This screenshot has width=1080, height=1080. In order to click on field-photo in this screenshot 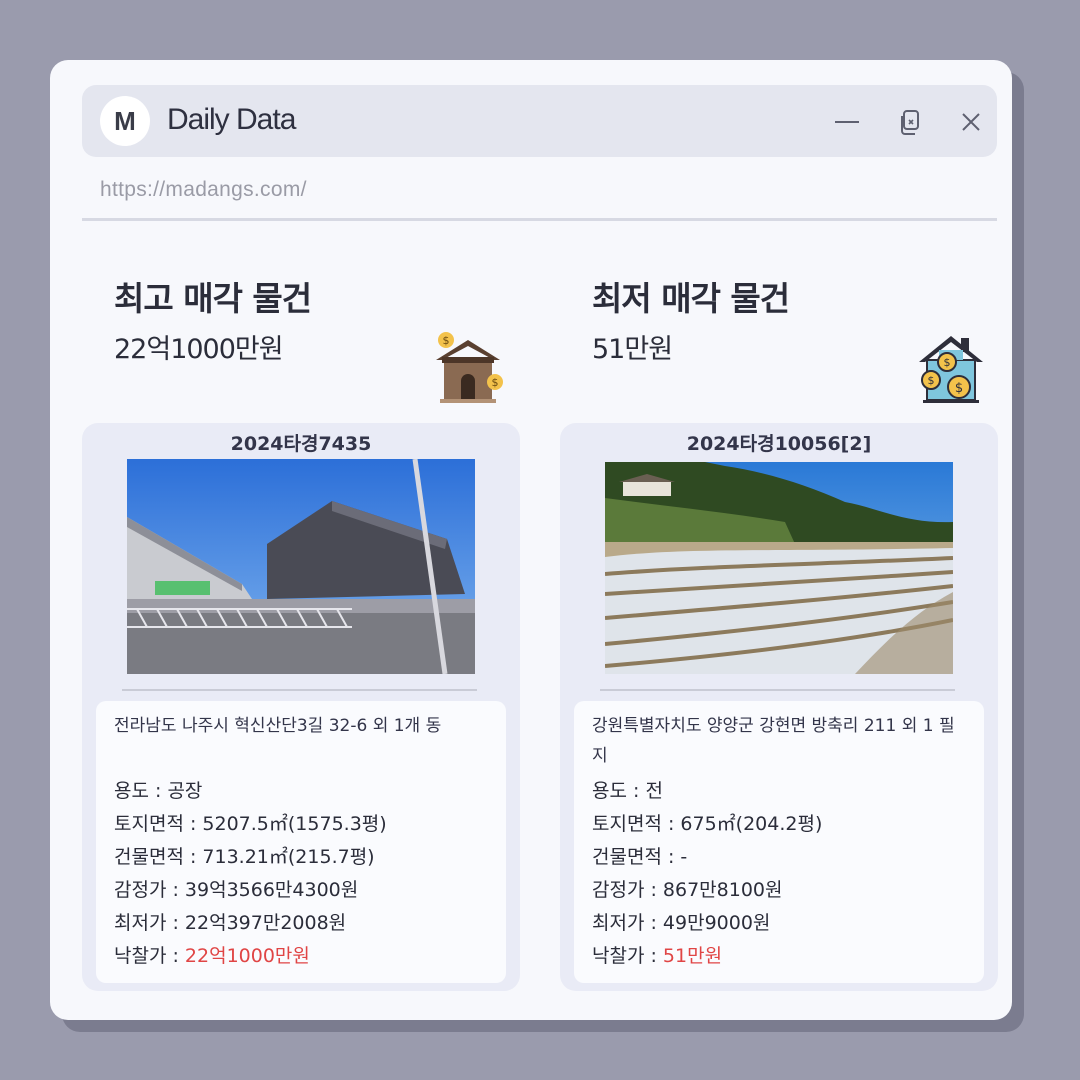, I will do `click(779, 568)`.